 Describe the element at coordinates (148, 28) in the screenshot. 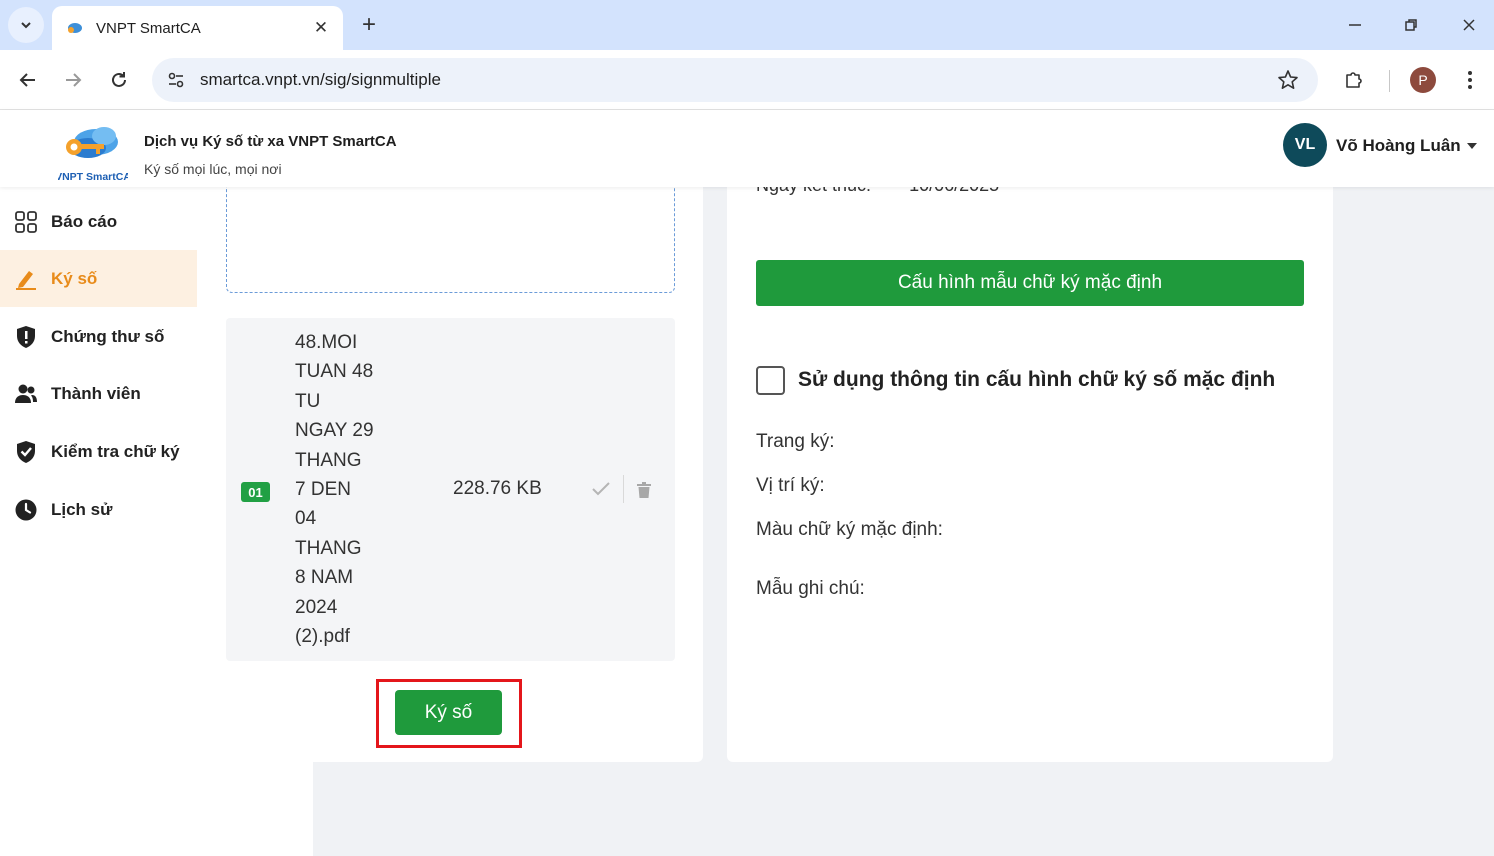

I see `tab-title: VNPT SmartCA` at that location.